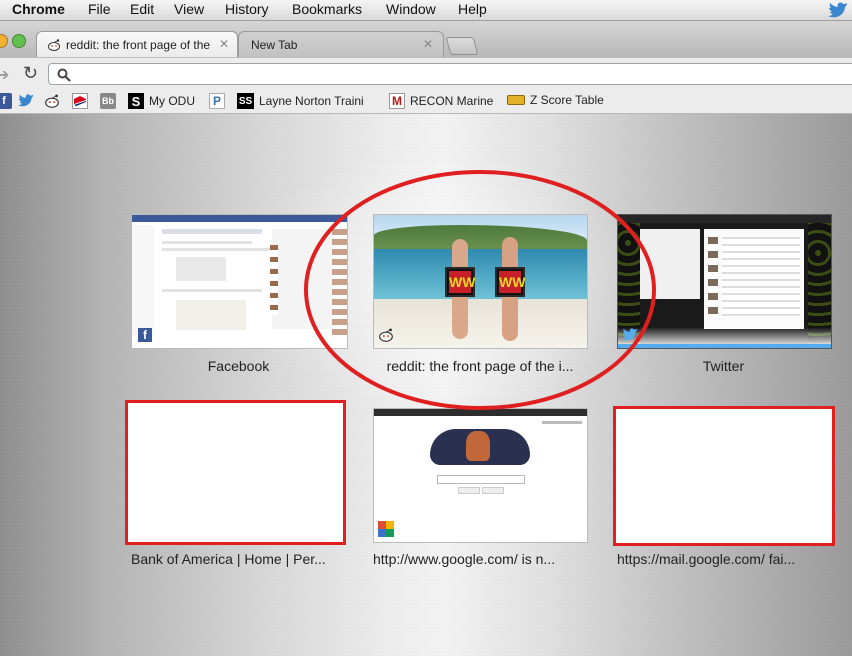 The height and width of the screenshot is (656, 852). What do you see at coordinates (136, 101) in the screenshot?
I see `s-icon: S` at bounding box center [136, 101].